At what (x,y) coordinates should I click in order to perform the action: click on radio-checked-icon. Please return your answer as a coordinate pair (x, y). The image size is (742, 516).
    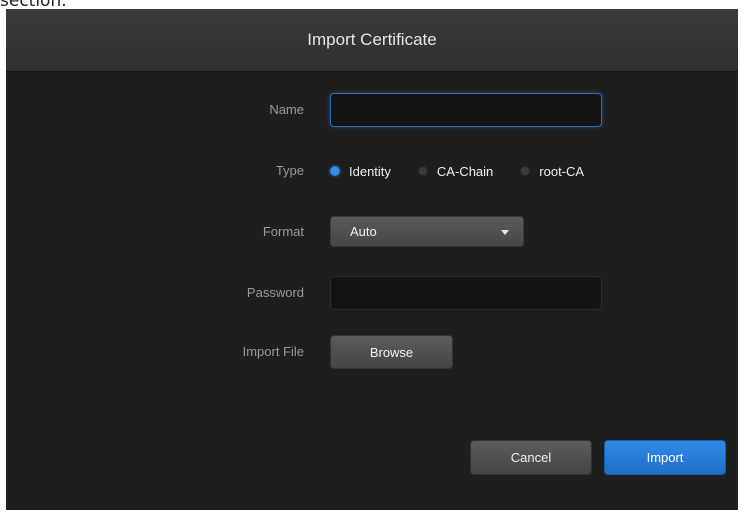
    Looking at the image, I should click on (335, 171).